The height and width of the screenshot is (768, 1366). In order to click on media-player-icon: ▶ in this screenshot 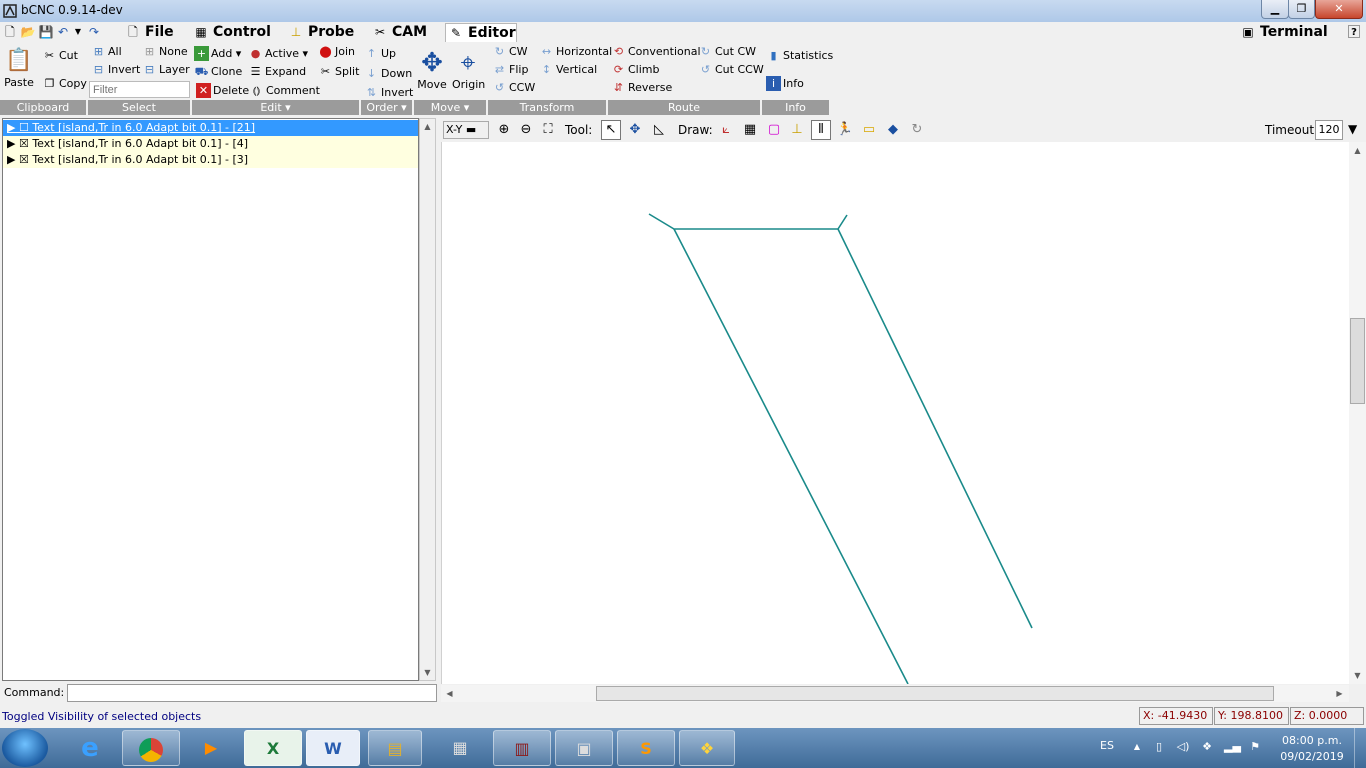, I will do `click(211, 748)`.